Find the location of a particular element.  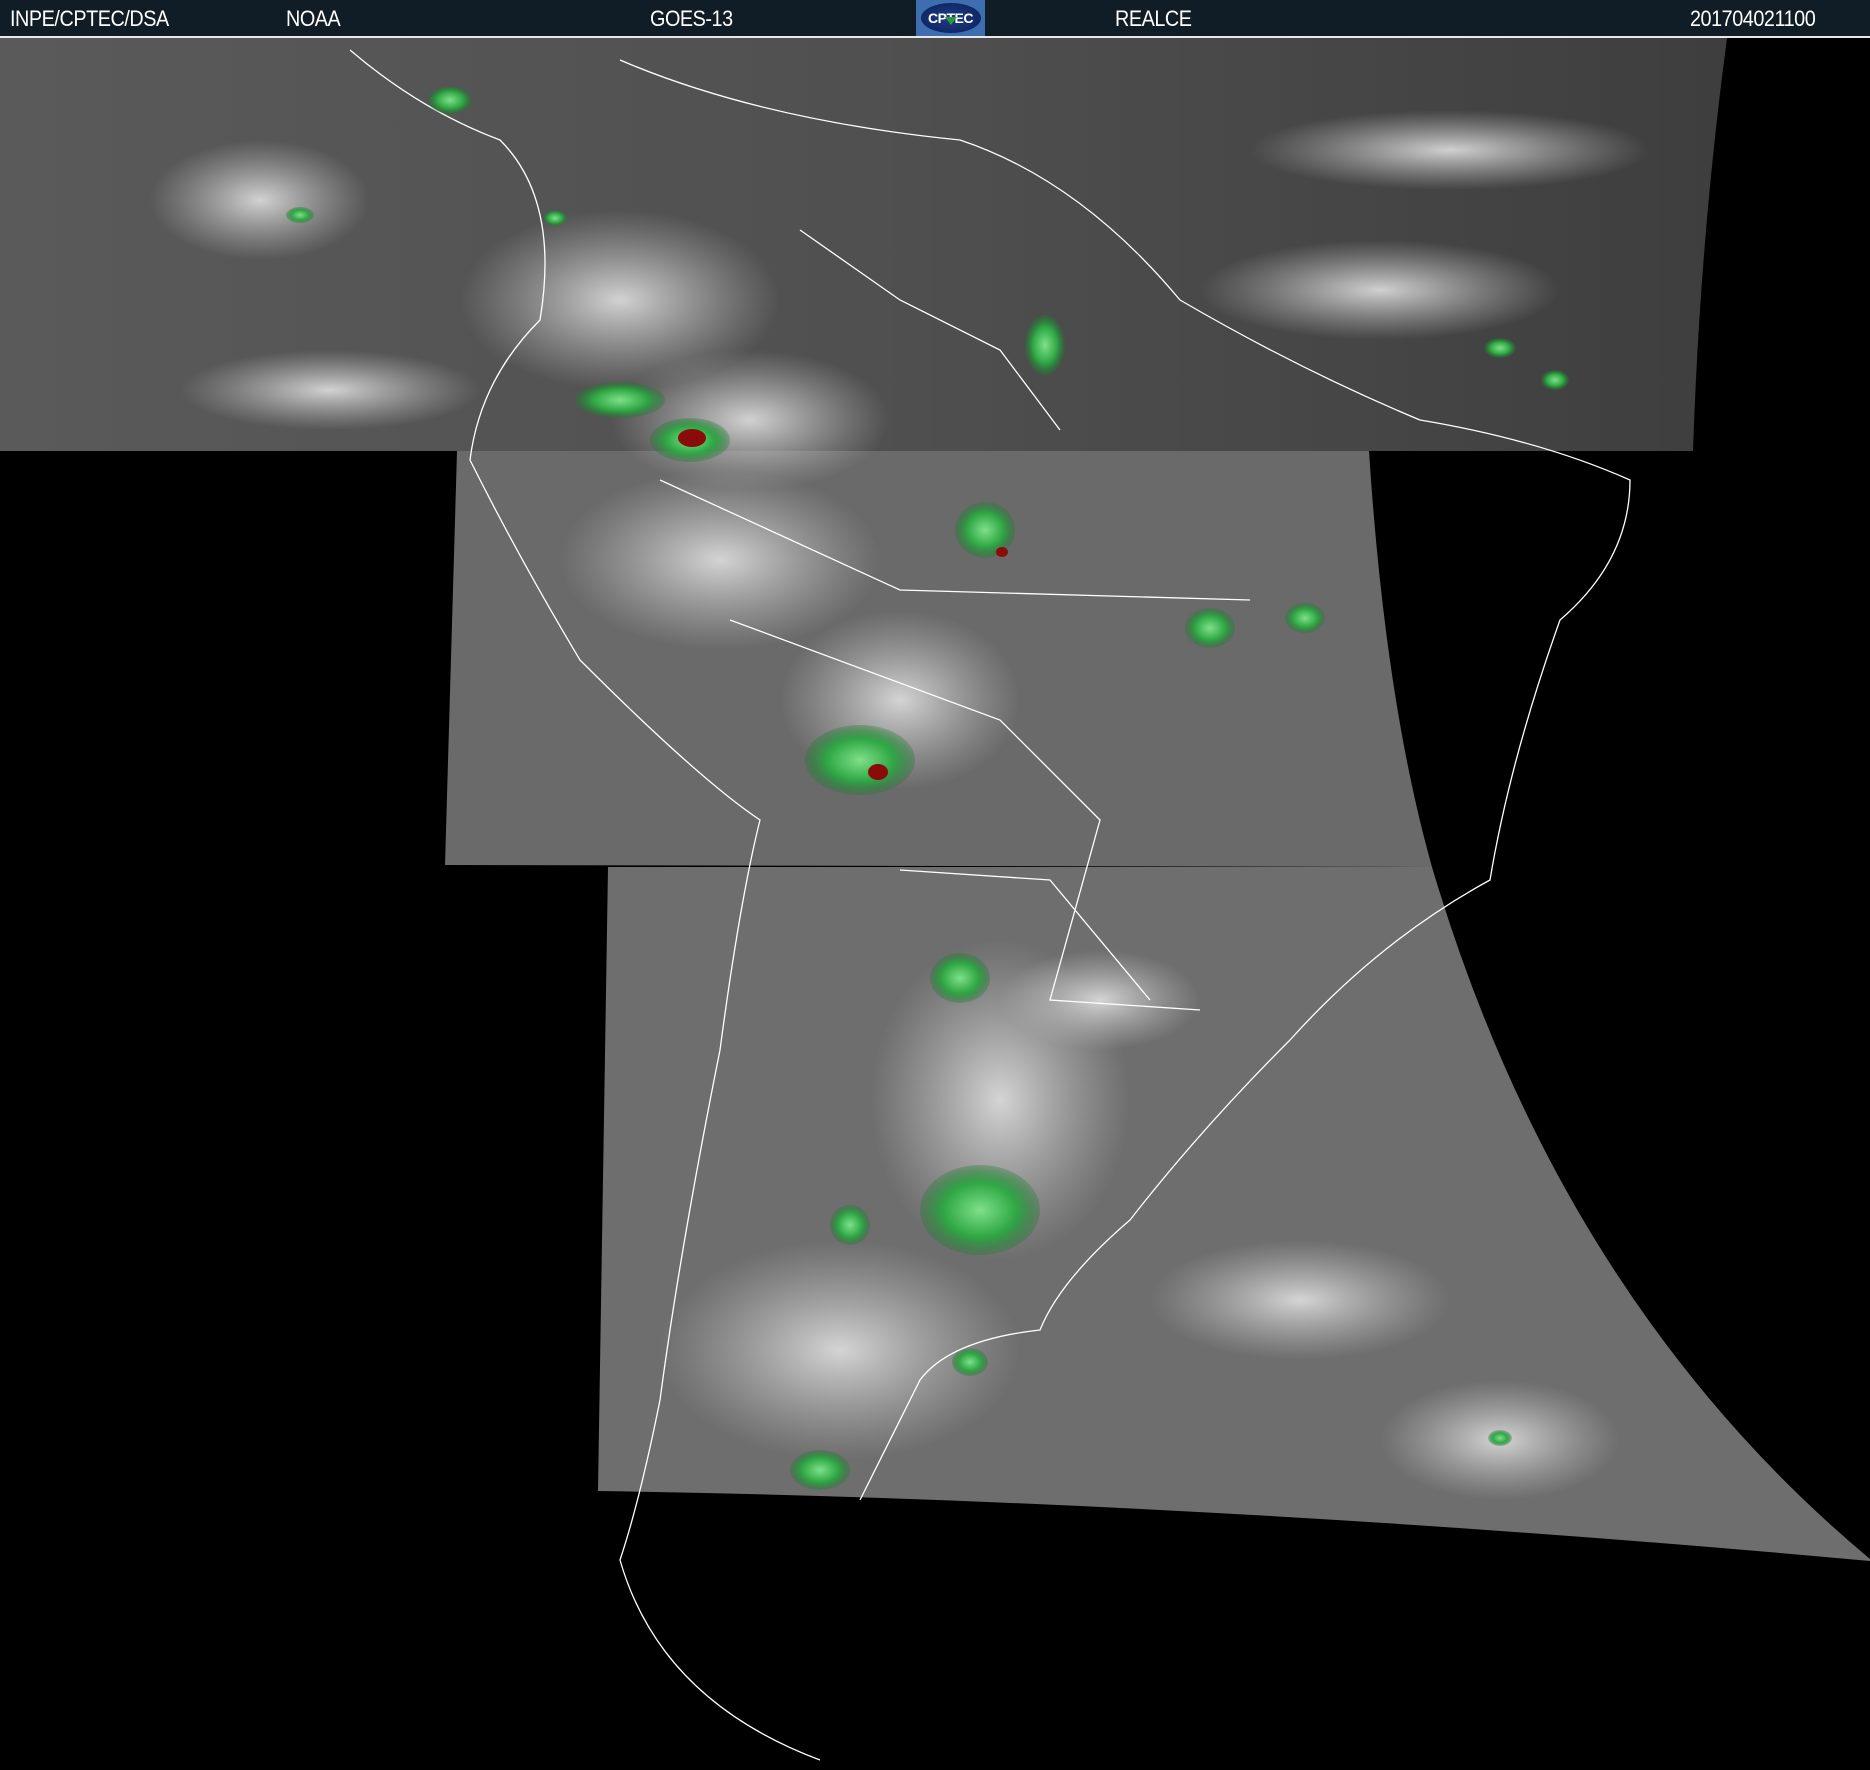

product-label: REALCE is located at coordinates (1153, 18).